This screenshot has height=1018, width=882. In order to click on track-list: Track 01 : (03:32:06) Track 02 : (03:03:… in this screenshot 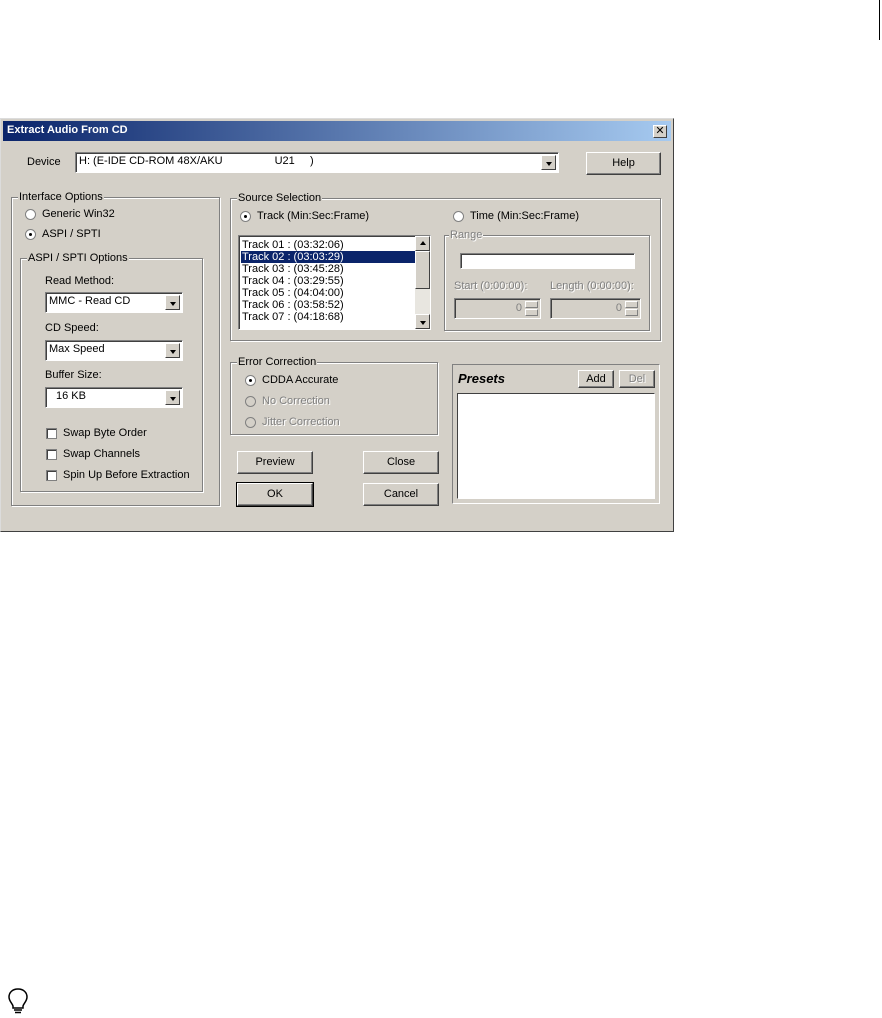, I will do `click(334, 282)`.